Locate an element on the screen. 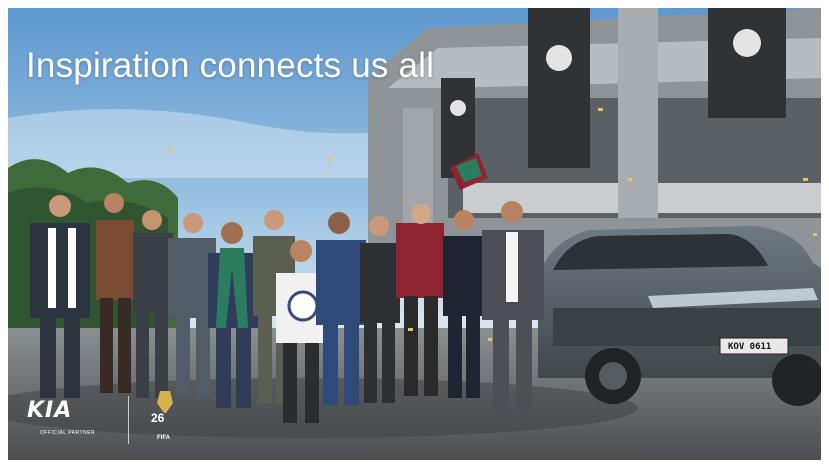  fifa-caption: FIFA is located at coordinates (163, 438).